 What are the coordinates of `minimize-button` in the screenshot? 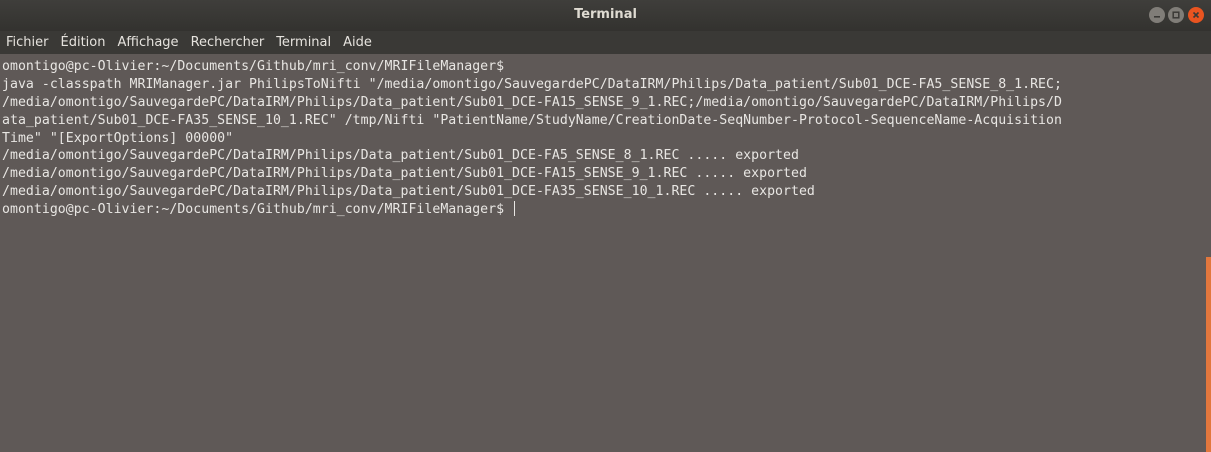 It's located at (1157, 15).